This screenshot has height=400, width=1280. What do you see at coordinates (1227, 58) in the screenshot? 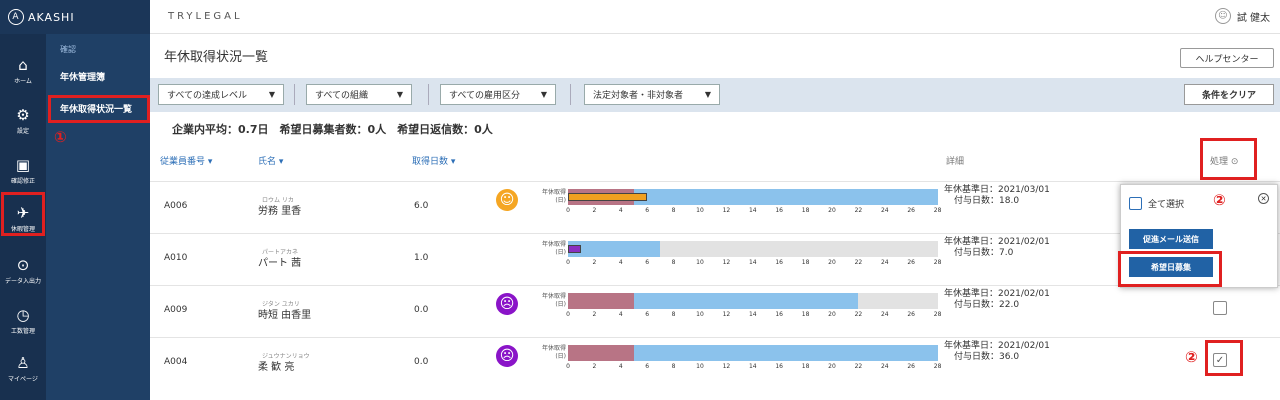
I see `help-center-button: ヘルプセンター` at bounding box center [1227, 58].